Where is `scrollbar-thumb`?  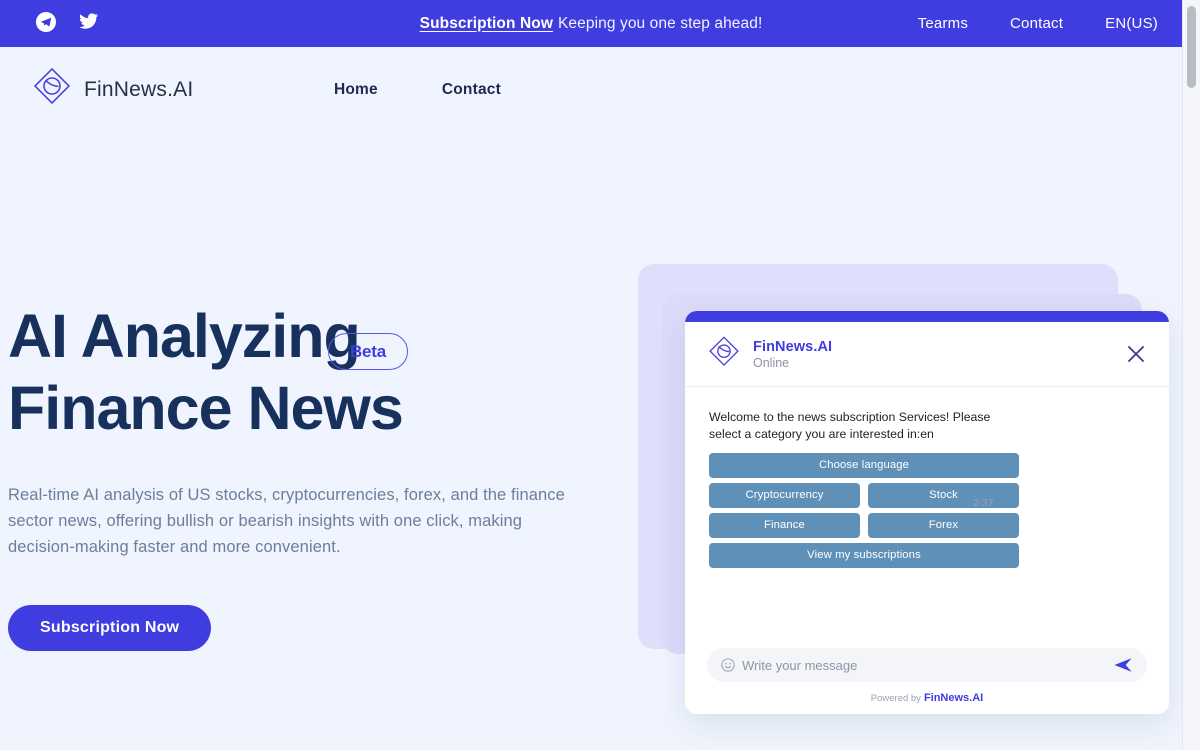 scrollbar-thumb is located at coordinates (1191, 47).